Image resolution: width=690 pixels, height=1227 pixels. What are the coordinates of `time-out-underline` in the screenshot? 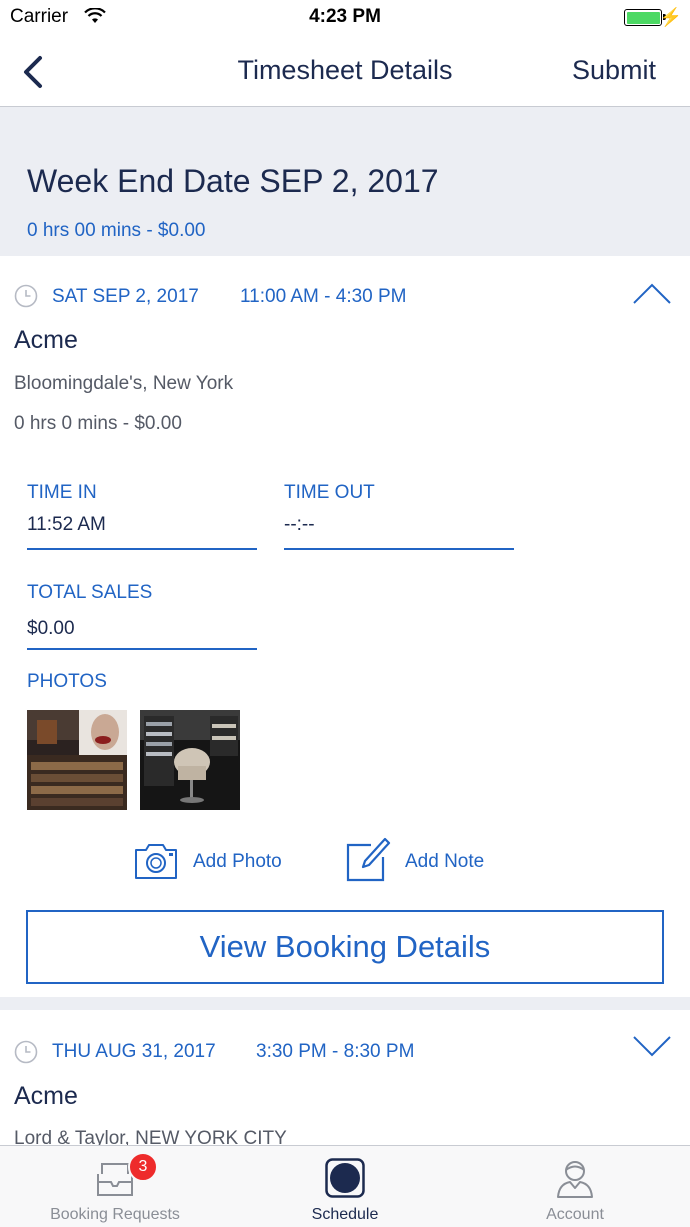 It's located at (399, 549).